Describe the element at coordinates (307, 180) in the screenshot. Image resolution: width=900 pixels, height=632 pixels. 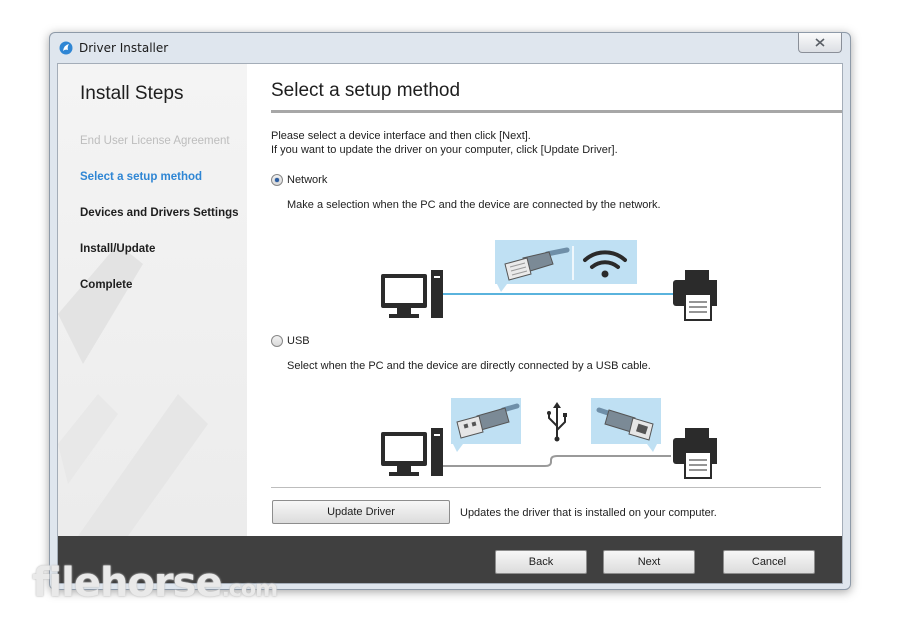
I see `network-radio-label: Network` at that location.